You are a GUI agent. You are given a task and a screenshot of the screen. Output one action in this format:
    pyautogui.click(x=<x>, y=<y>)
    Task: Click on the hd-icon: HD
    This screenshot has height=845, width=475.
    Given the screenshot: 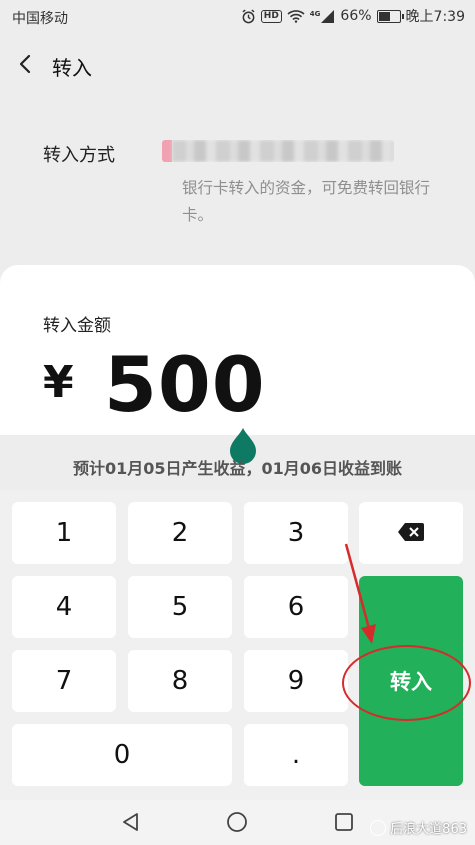 What is the action you would take?
    pyautogui.click(x=271, y=16)
    